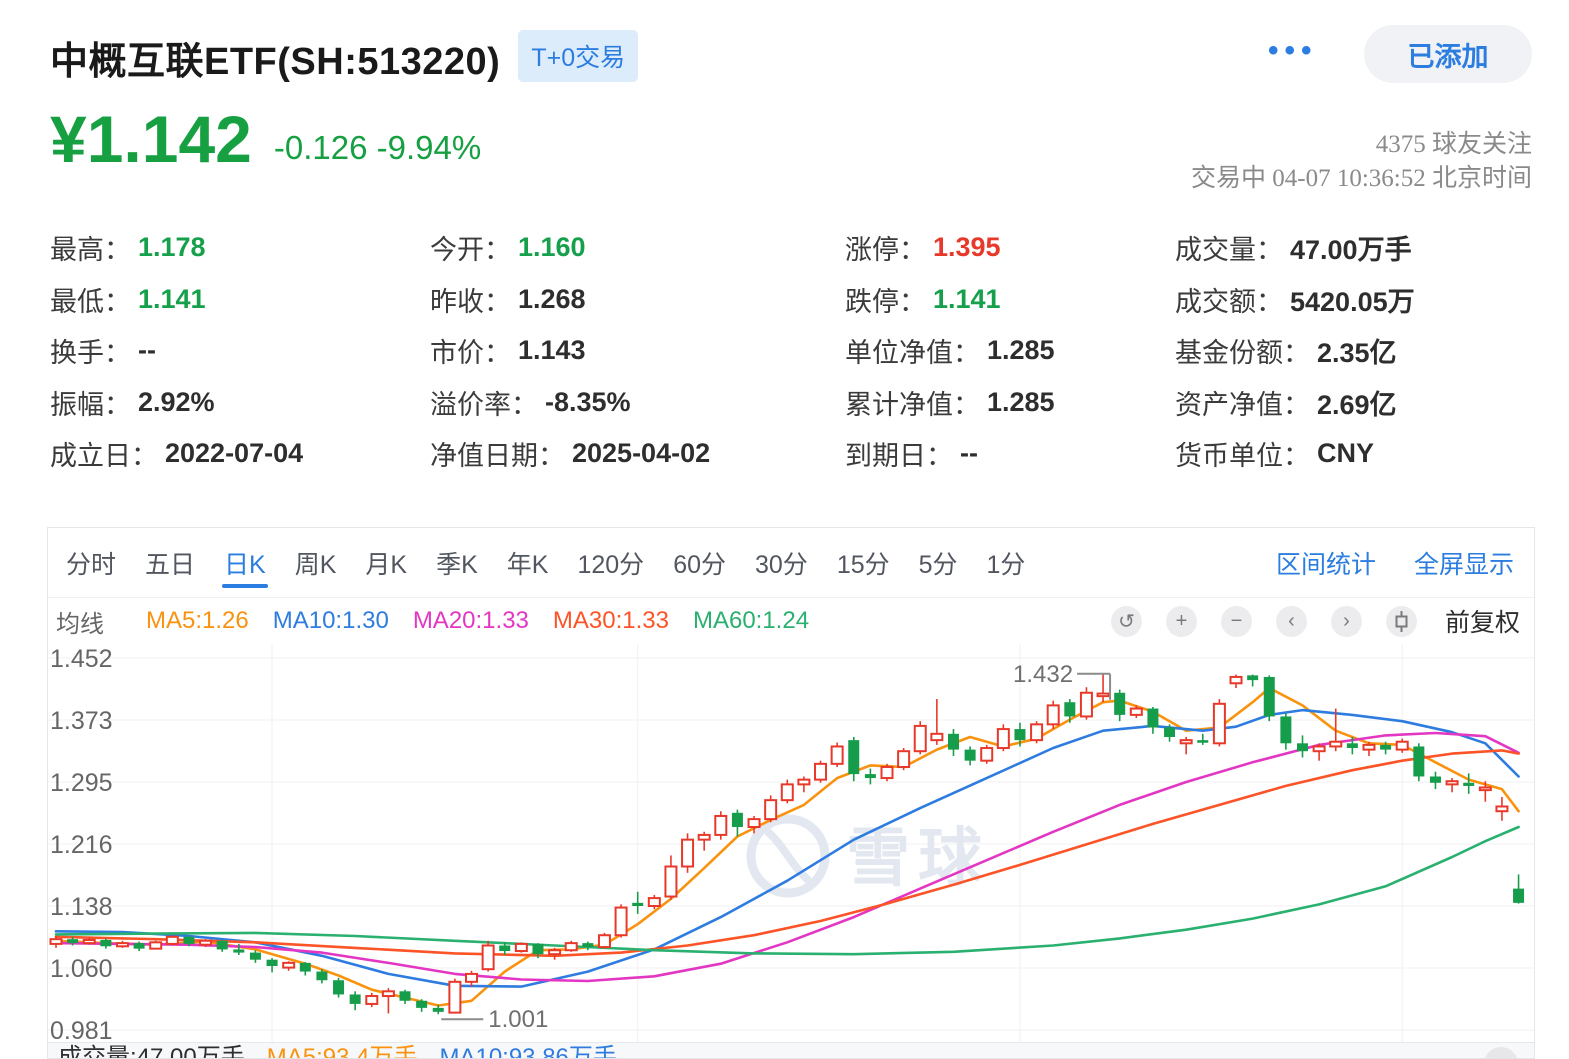 The width and height of the screenshot is (1569, 1059). I want to click on stat-label: 单位净值：, so click(912, 353).